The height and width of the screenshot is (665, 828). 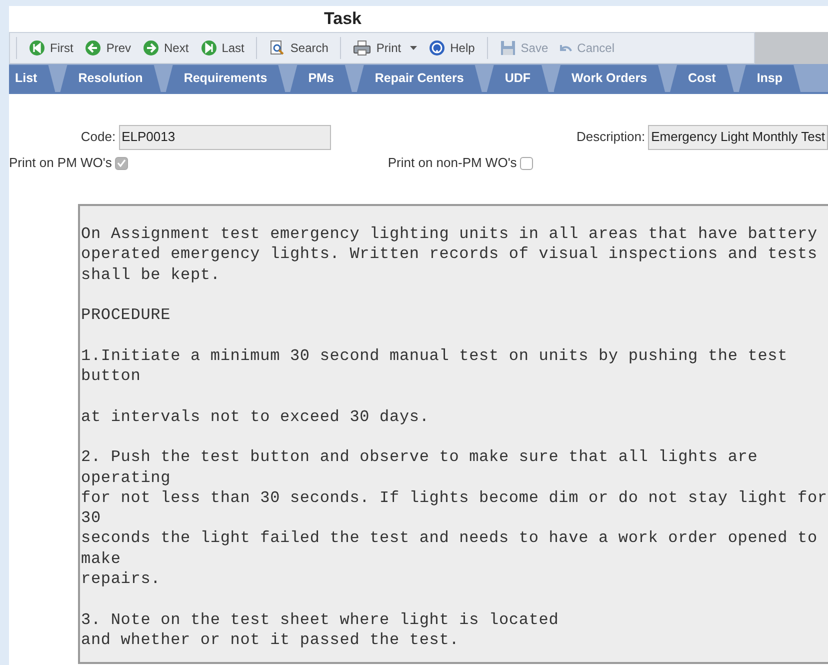 I want to click on description-label: Description:, so click(x=610, y=137).